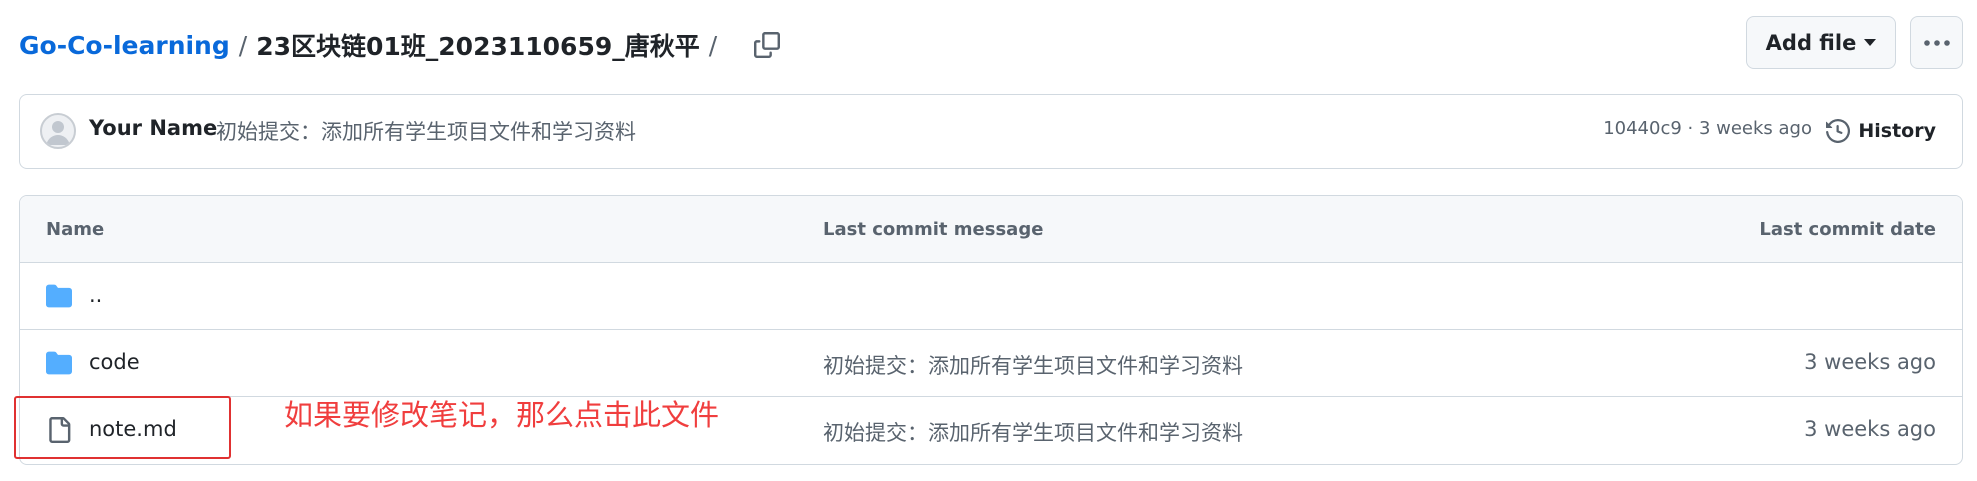 The image size is (1977, 481). What do you see at coordinates (426, 131) in the screenshot?
I see `commit-message: 初始提交：添加所有学生项目文件和学习资料` at bounding box center [426, 131].